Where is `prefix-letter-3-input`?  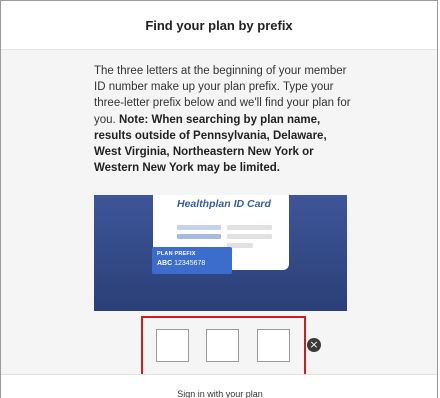
prefix-letter-3-input is located at coordinates (273, 345).